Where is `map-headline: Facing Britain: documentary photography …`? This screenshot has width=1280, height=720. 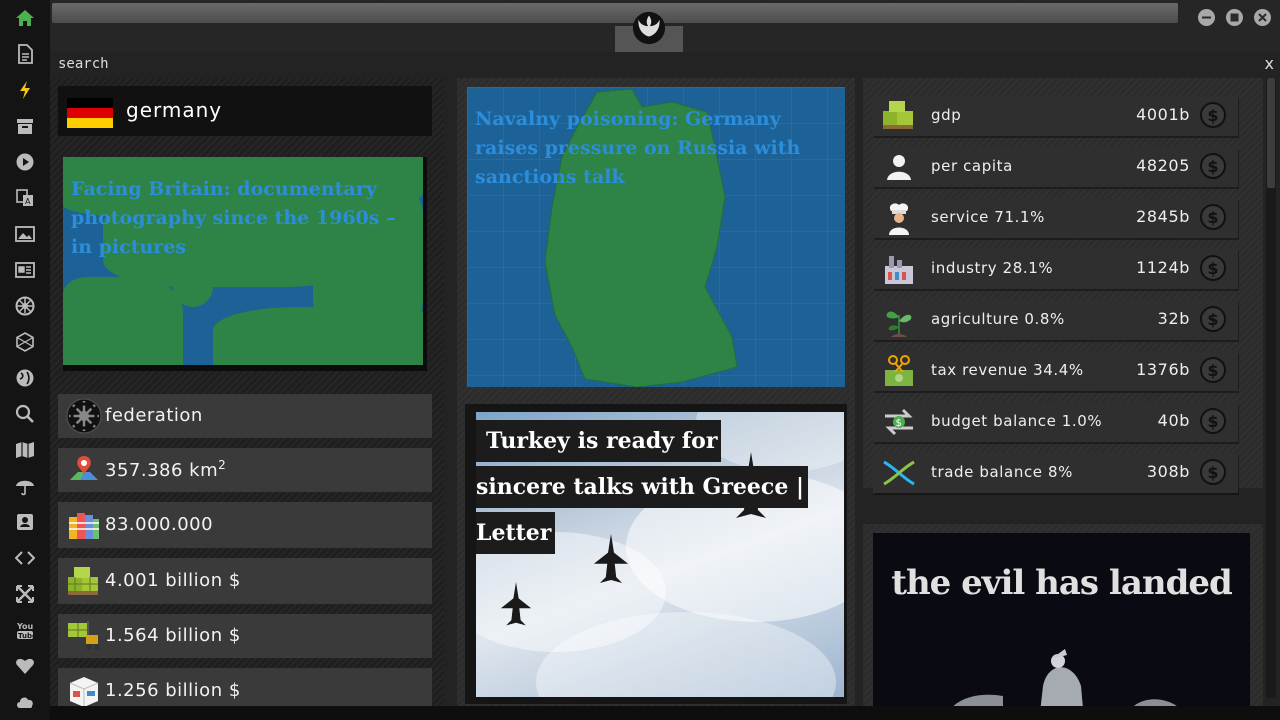
map-headline: Facing Britain: documentary photography … is located at coordinates (243, 218).